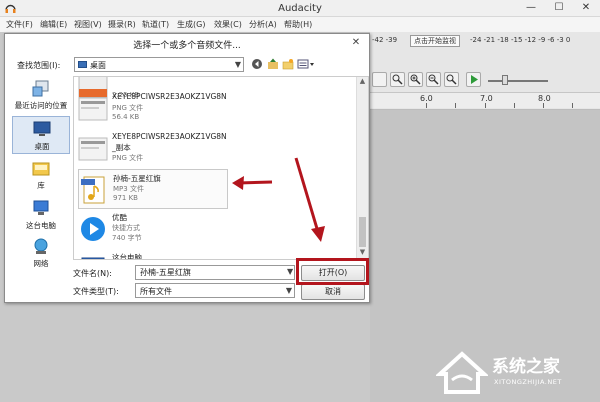 This screenshot has width=600, height=402. What do you see at coordinates (520, 40) in the screenshot?
I see `meter-scale-right: -24 -21 -18 -15 -12 -9 -6 -3 0` at bounding box center [520, 40].